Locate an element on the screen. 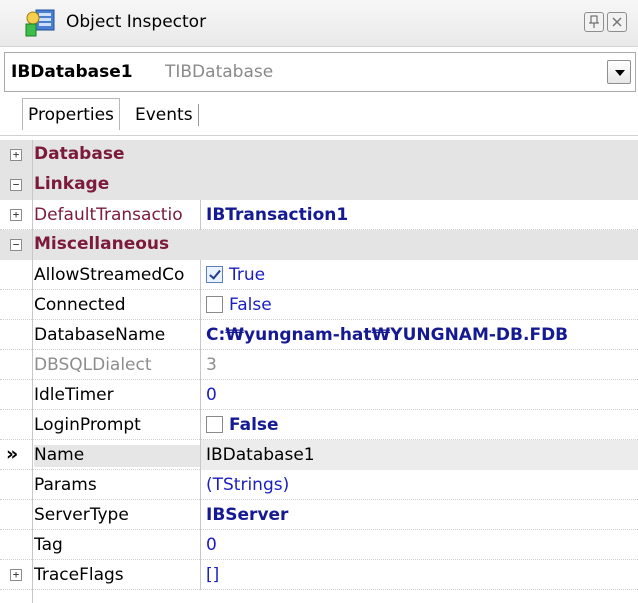 Image resolution: width=638 pixels, height=603 pixels. property-row-connected: Connected False is located at coordinates (319, 305).